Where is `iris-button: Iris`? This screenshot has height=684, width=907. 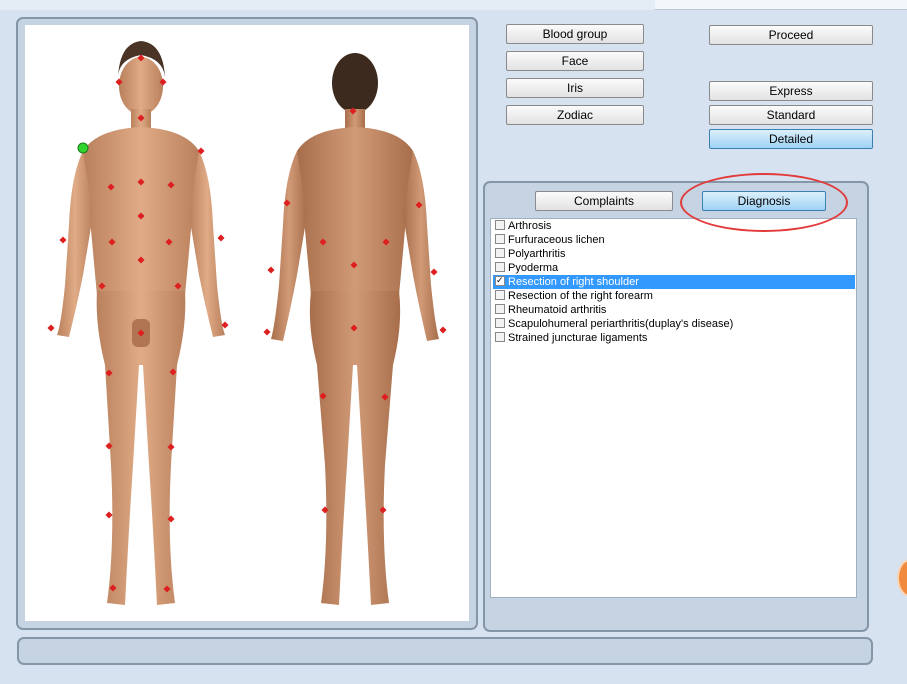
iris-button: Iris is located at coordinates (575, 88).